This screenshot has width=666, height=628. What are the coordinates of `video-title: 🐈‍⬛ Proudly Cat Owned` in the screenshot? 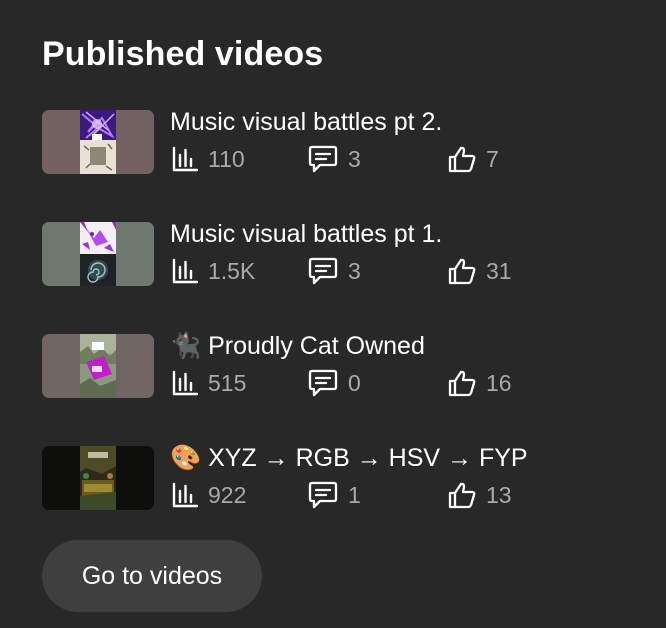 It's located at (297, 346).